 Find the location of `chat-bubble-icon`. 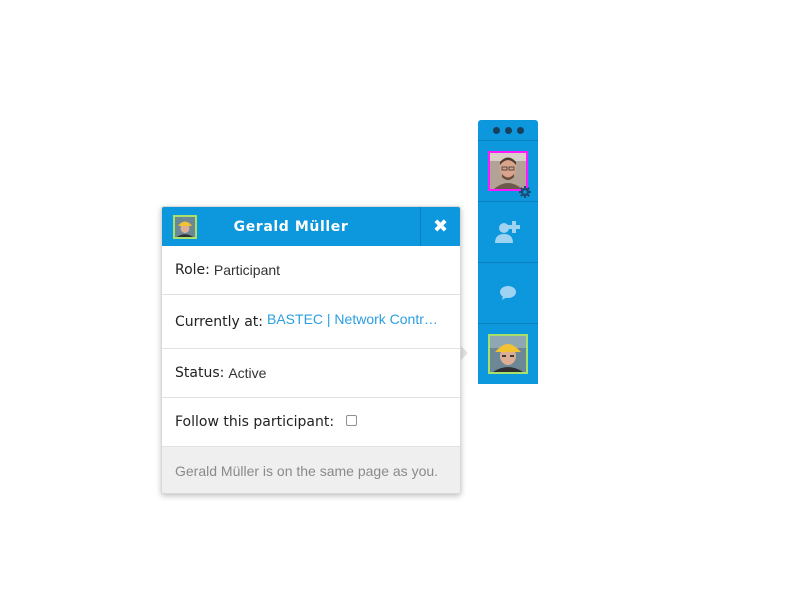

chat-bubble-icon is located at coordinates (508, 293).